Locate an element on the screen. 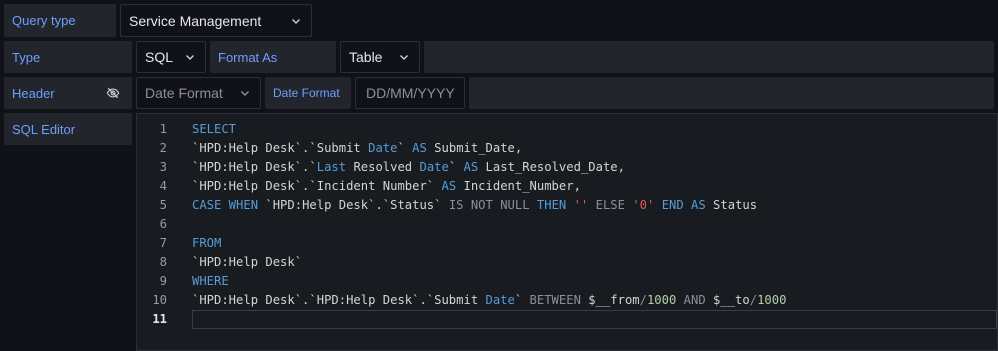  code-token: Incident_Number, is located at coordinates (518, 186).